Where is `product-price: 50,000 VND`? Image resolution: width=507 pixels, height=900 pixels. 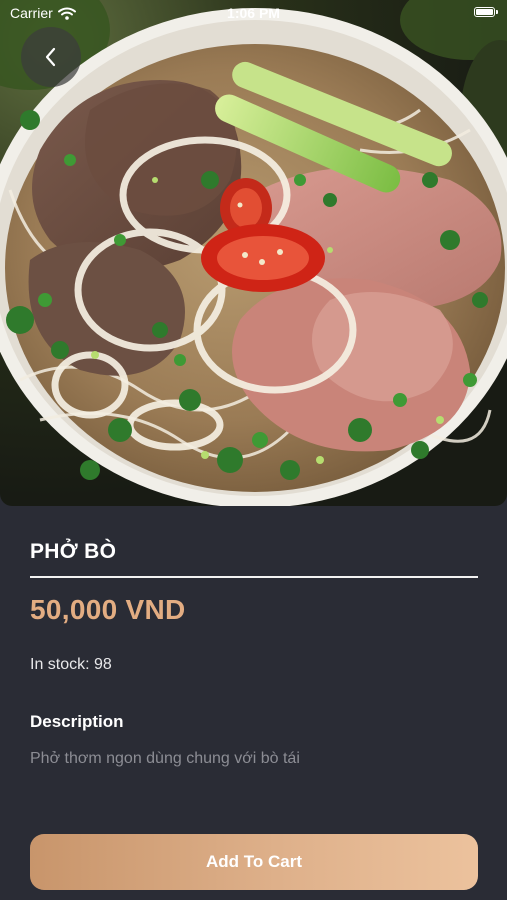
product-price: 50,000 VND is located at coordinates (108, 609).